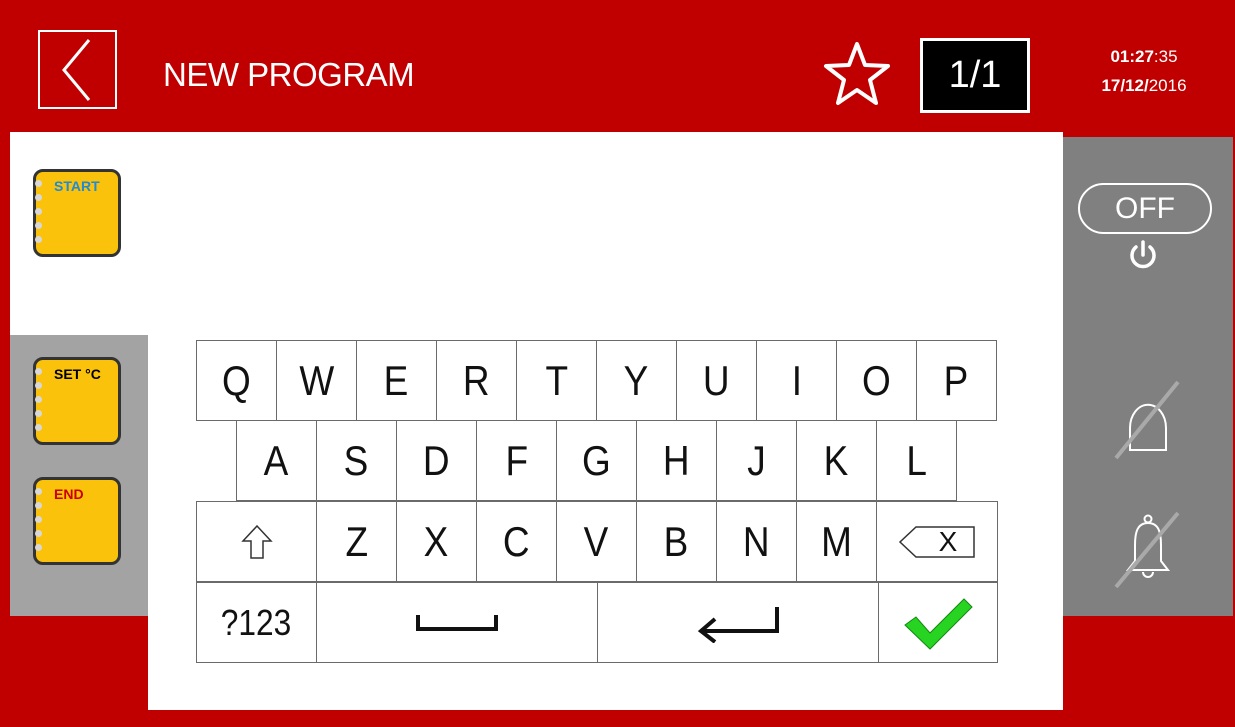 The width and height of the screenshot is (1235, 727). I want to click on chevron-left-icon, so click(76, 70).